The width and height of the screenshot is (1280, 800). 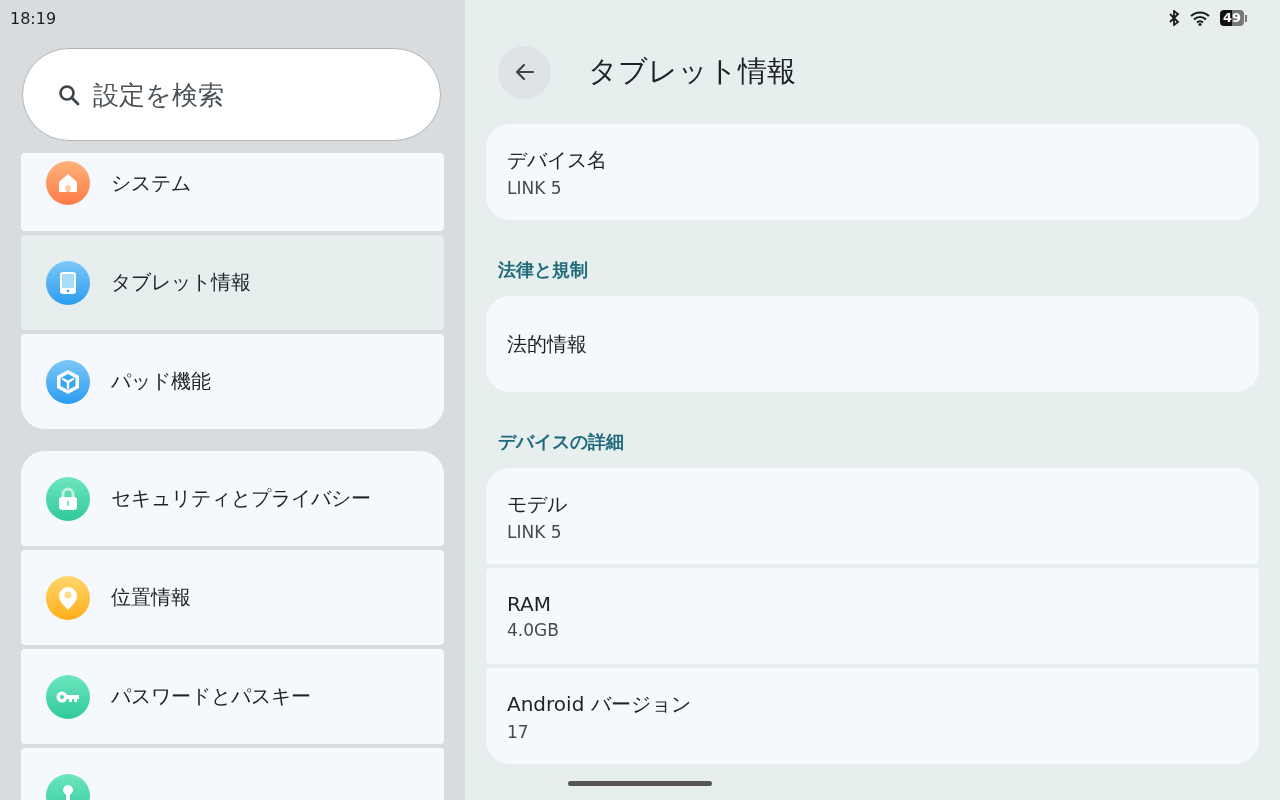 What do you see at coordinates (640, 783) in the screenshot?
I see `navigation-handle` at bounding box center [640, 783].